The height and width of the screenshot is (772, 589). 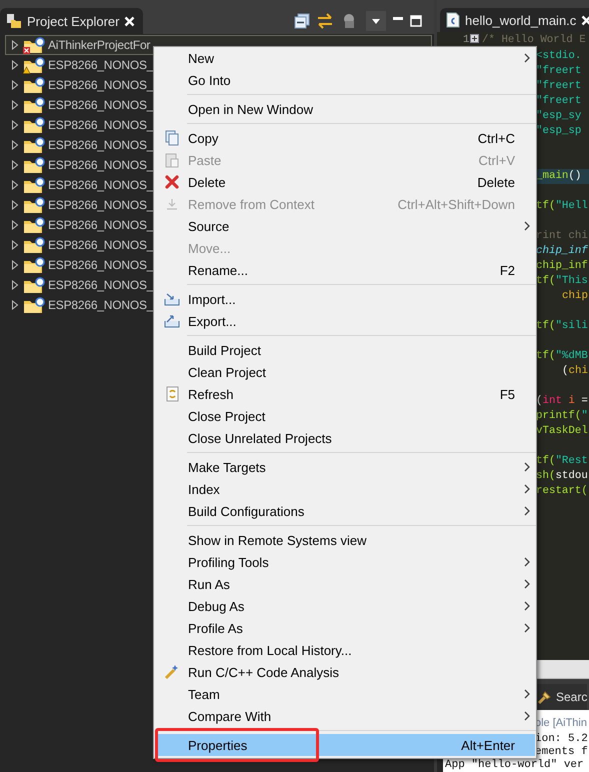 What do you see at coordinates (562, 476) in the screenshot?
I see `code-text: sh(stdou` at bounding box center [562, 476].